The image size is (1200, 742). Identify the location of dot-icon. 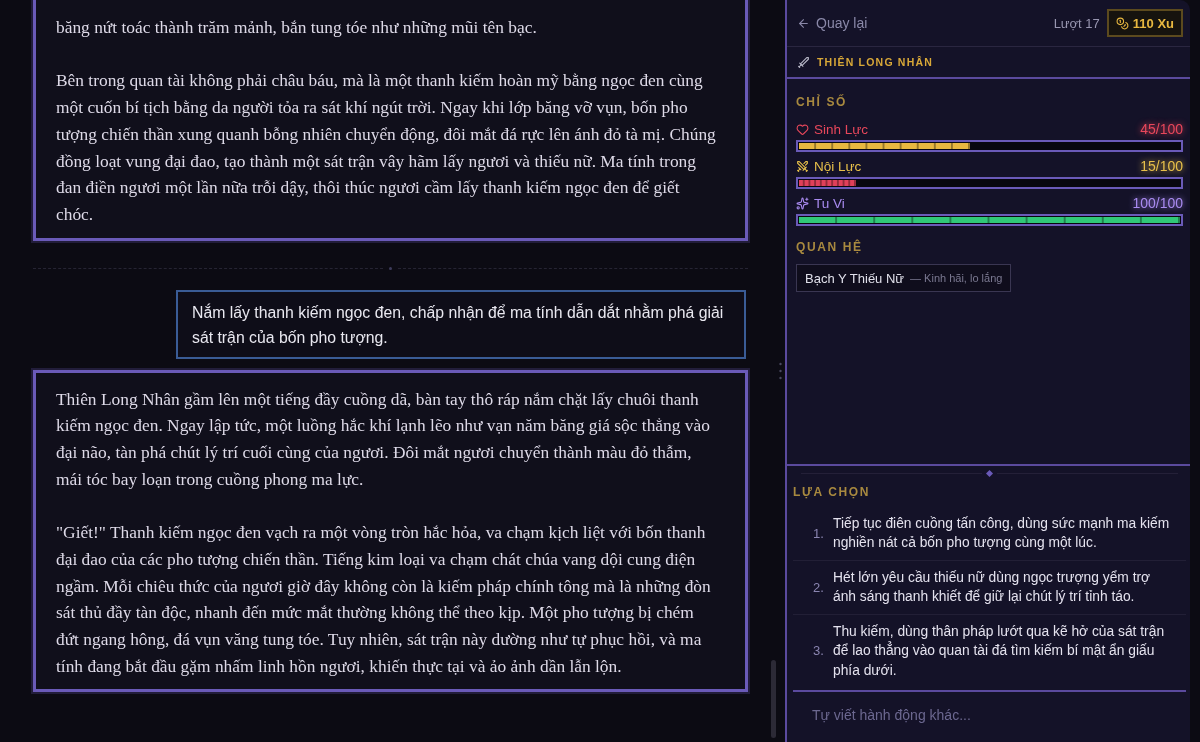
(390, 269).